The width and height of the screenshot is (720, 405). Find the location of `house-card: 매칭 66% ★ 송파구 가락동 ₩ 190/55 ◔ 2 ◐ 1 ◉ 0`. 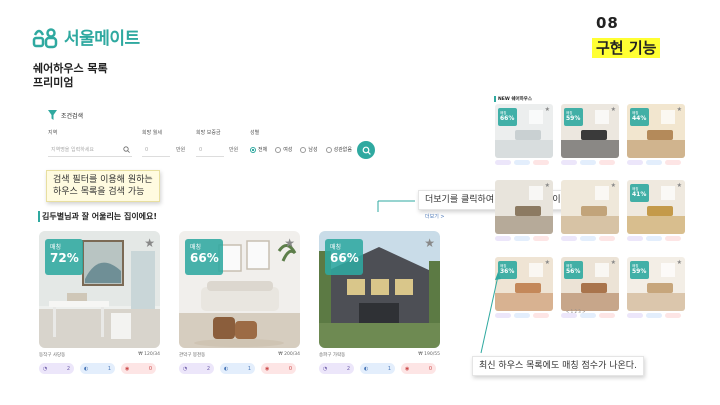

house-card: 매칭 66% ★ 송파구 가락동 ₩ 190/55 ◔ 2 ◐ 1 ◉ 0 is located at coordinates (379, 302).